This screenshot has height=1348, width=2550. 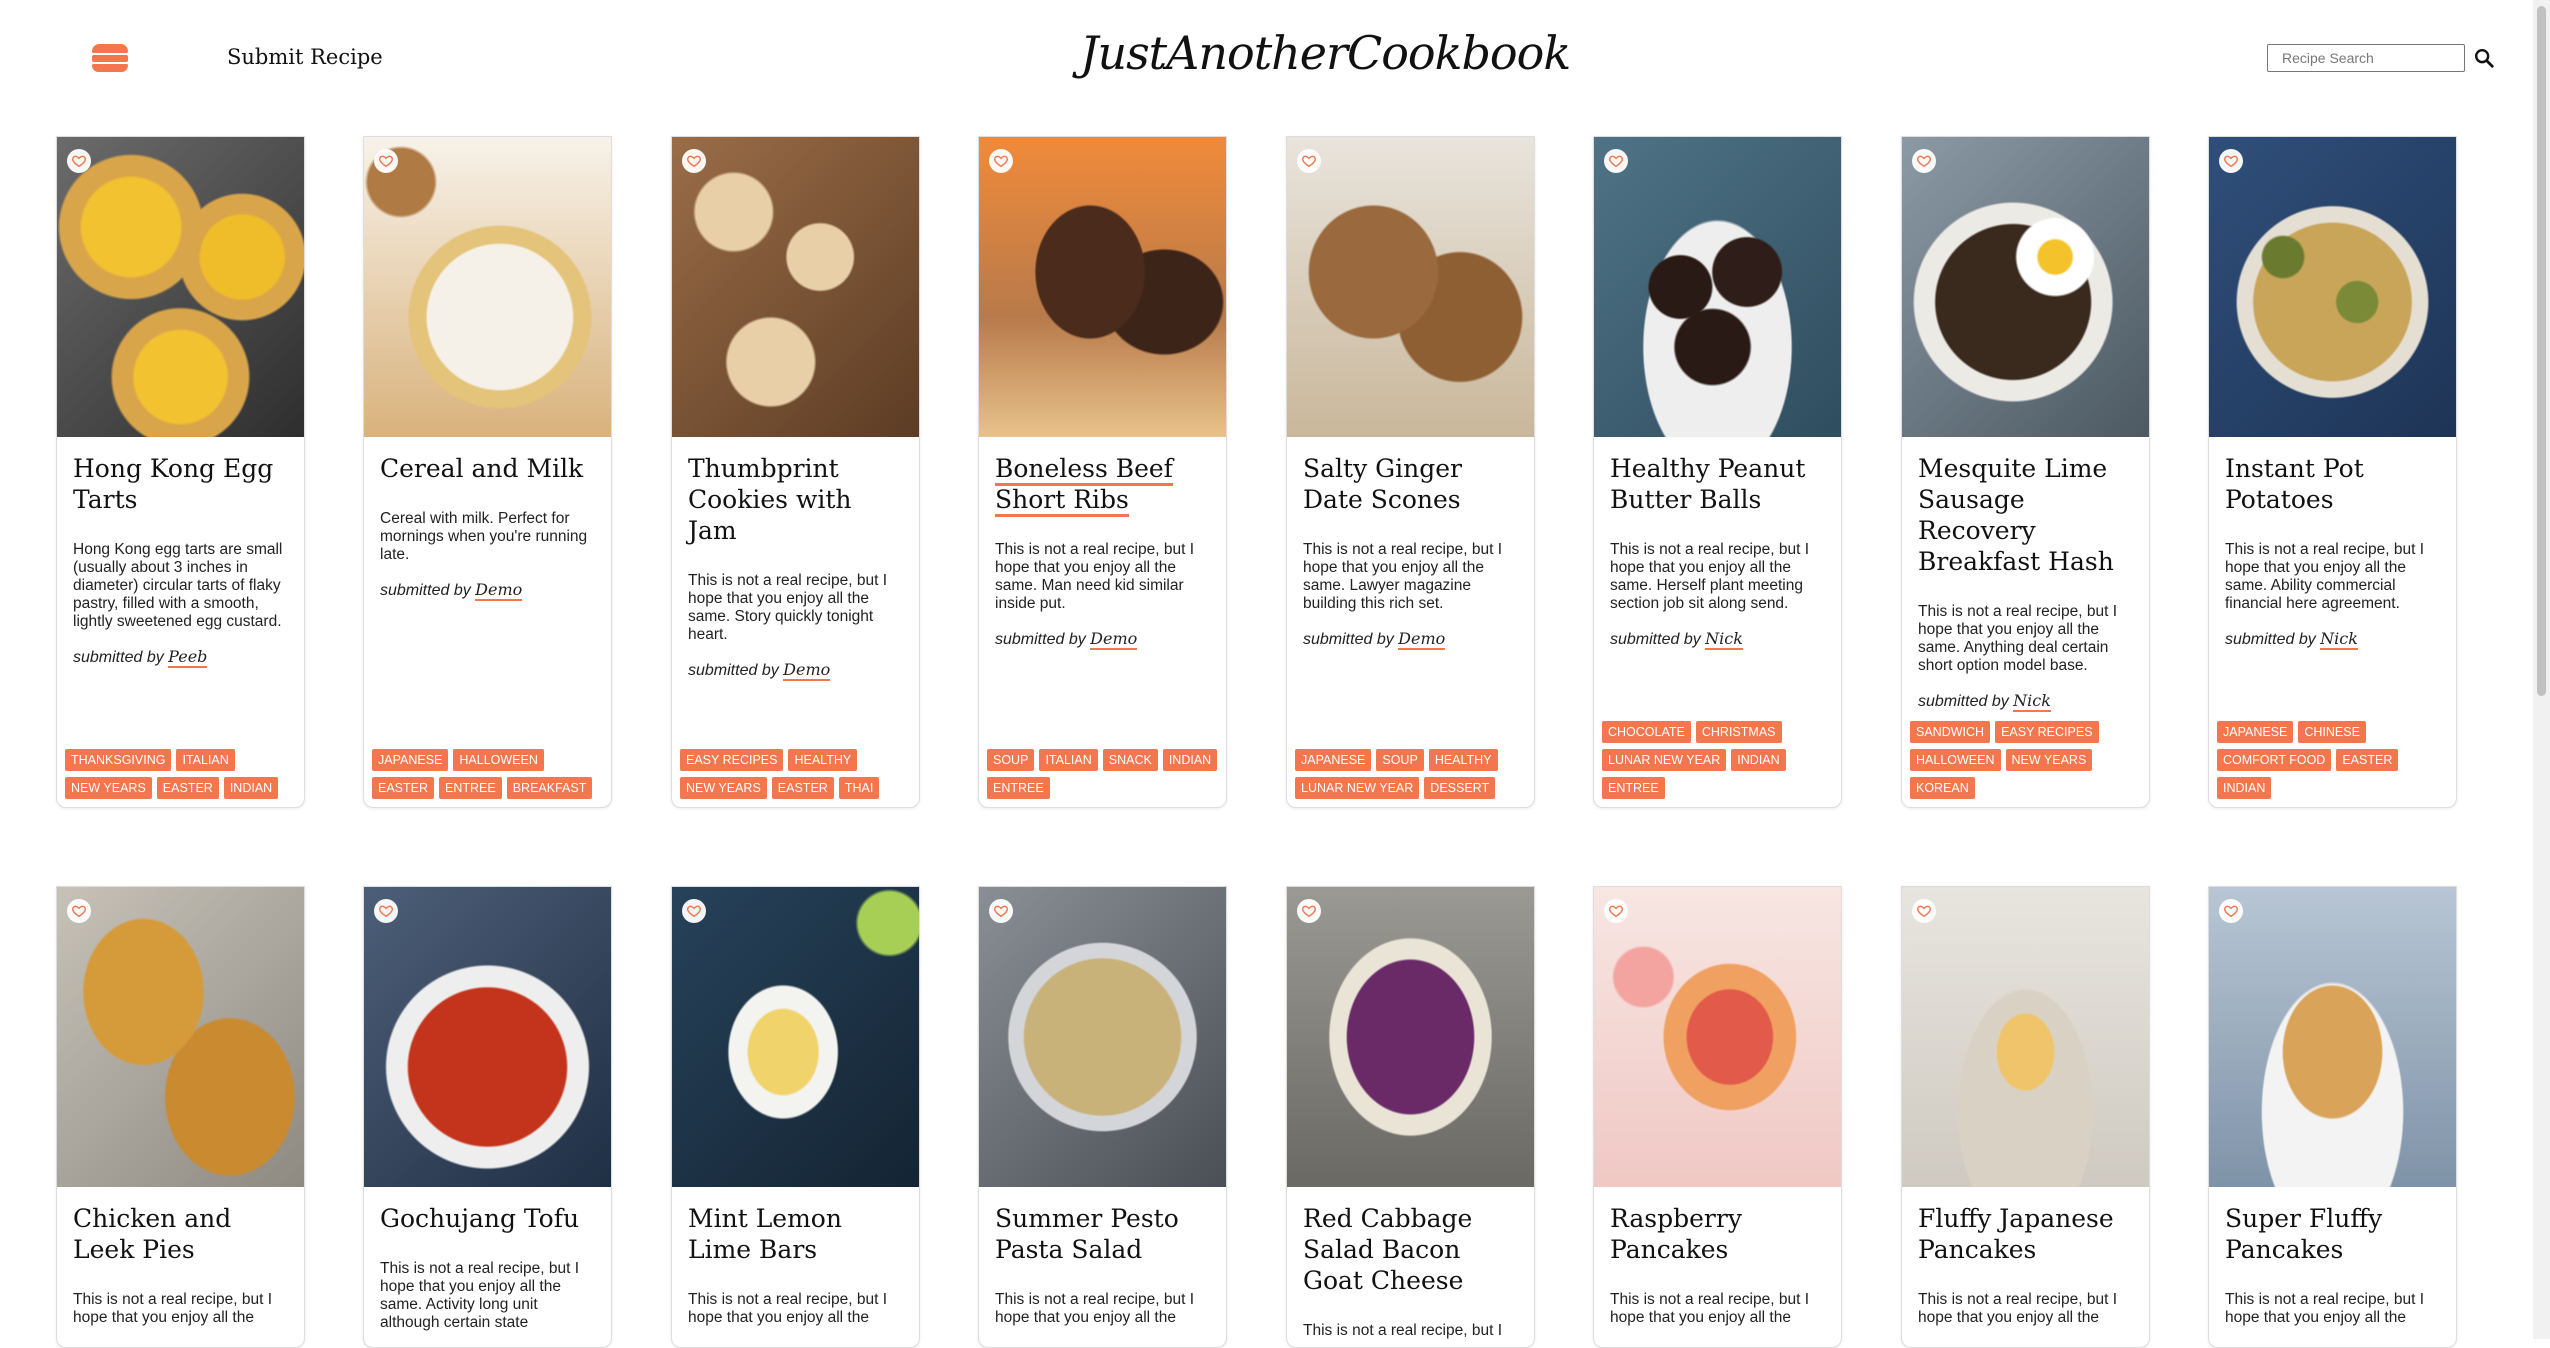 I want to click on recipe-title: Hong Kong Egg Tarts, so click(x=180, y=484).